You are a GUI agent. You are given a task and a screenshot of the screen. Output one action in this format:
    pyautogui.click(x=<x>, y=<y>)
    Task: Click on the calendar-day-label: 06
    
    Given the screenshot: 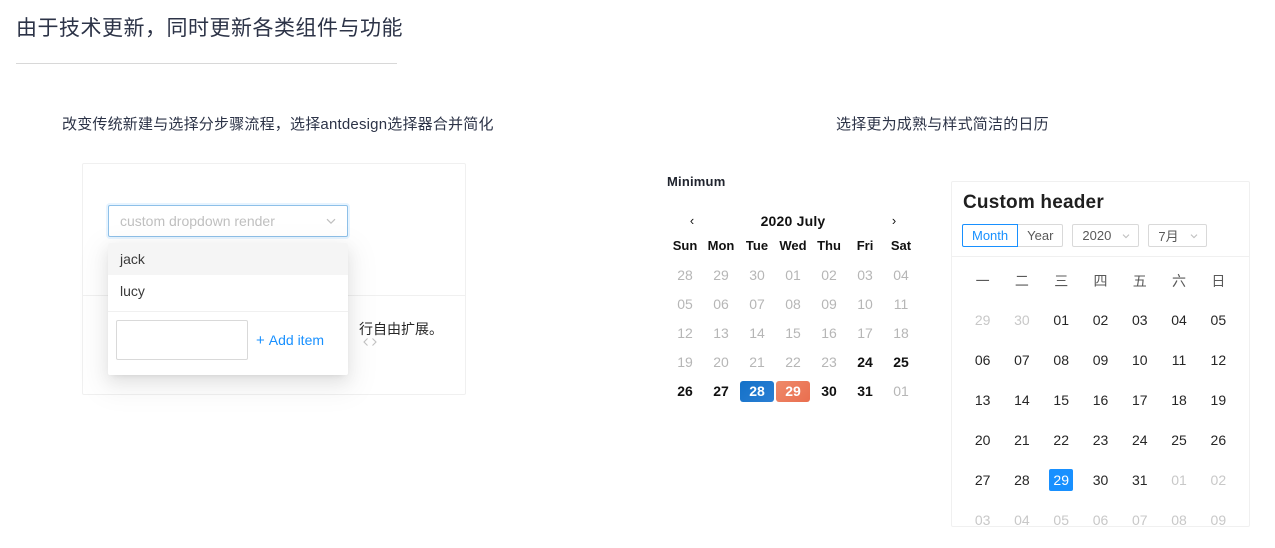 What is the action you would take?
    pyautogui.click(x=1100, y=520)
    